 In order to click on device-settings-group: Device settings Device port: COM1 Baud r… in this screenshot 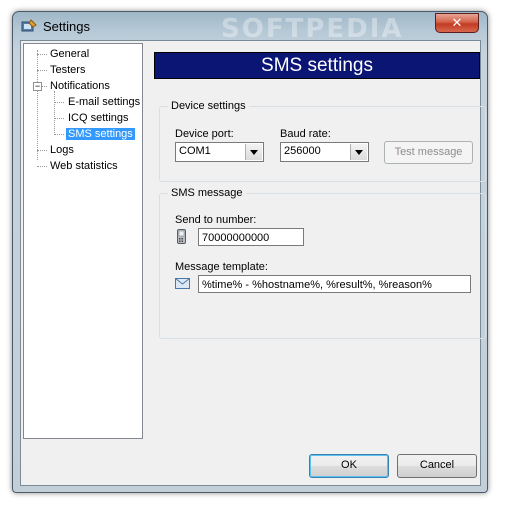, I will do `click(322, 140)`.